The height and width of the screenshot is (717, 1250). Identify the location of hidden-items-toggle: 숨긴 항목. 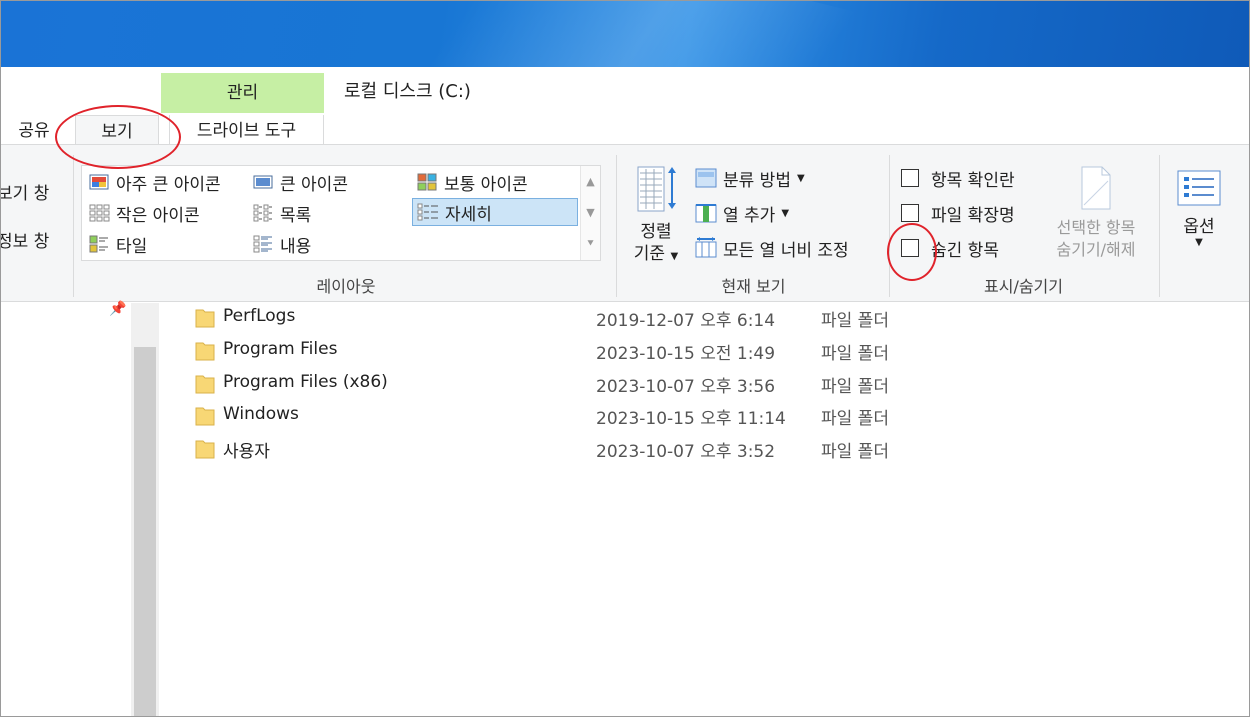
(950, 248).